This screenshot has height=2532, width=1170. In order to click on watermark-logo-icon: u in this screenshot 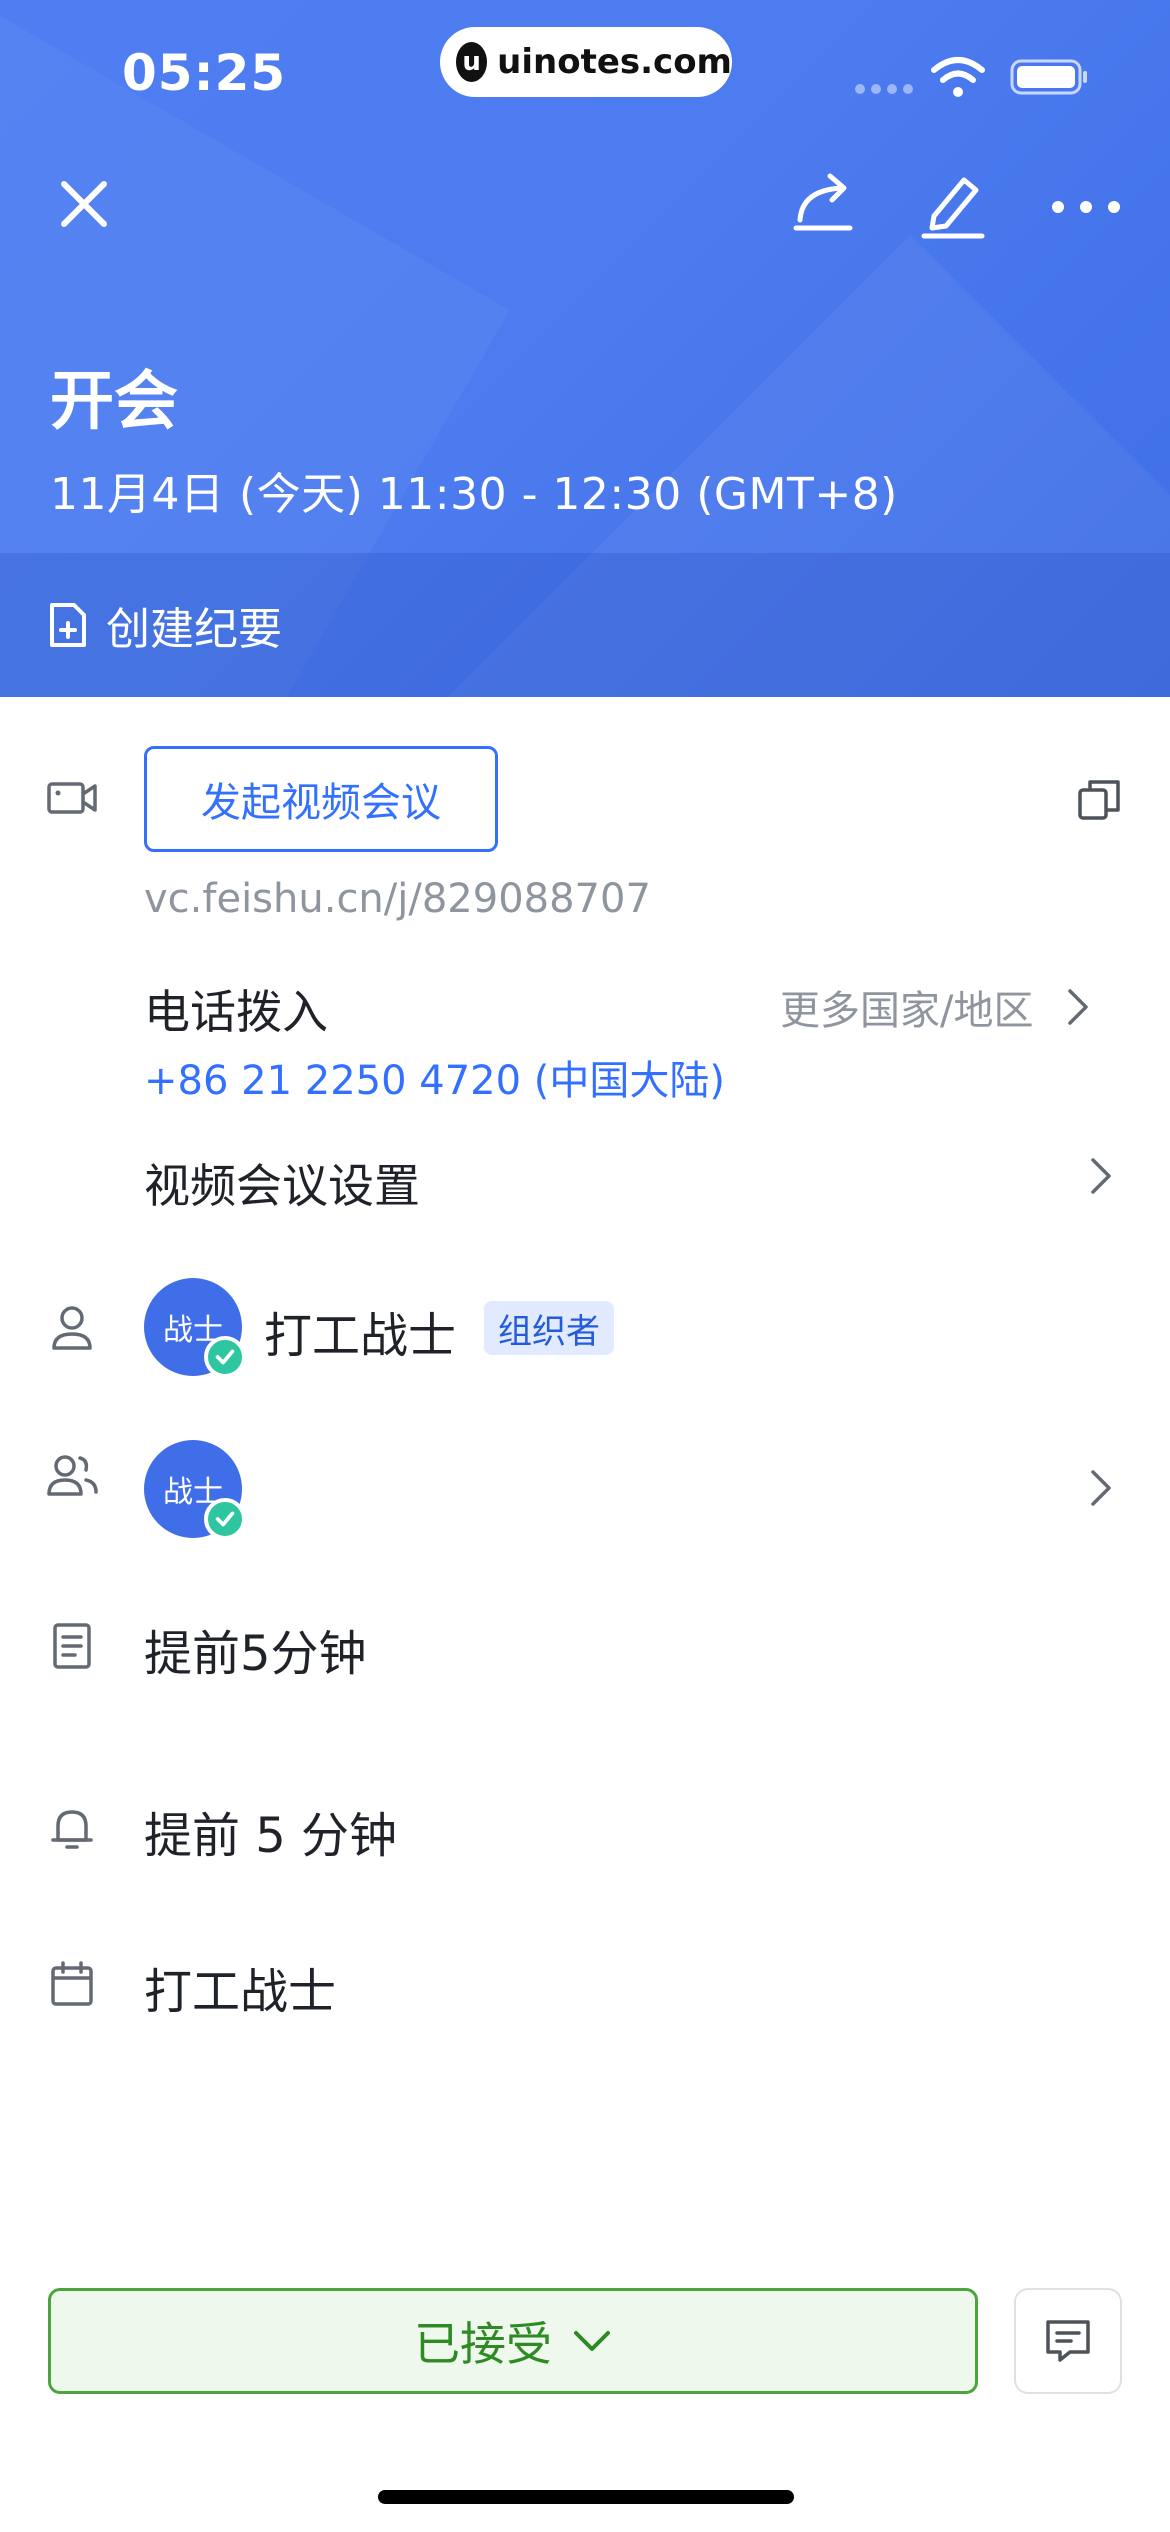, I will do `click(472, 62)`.